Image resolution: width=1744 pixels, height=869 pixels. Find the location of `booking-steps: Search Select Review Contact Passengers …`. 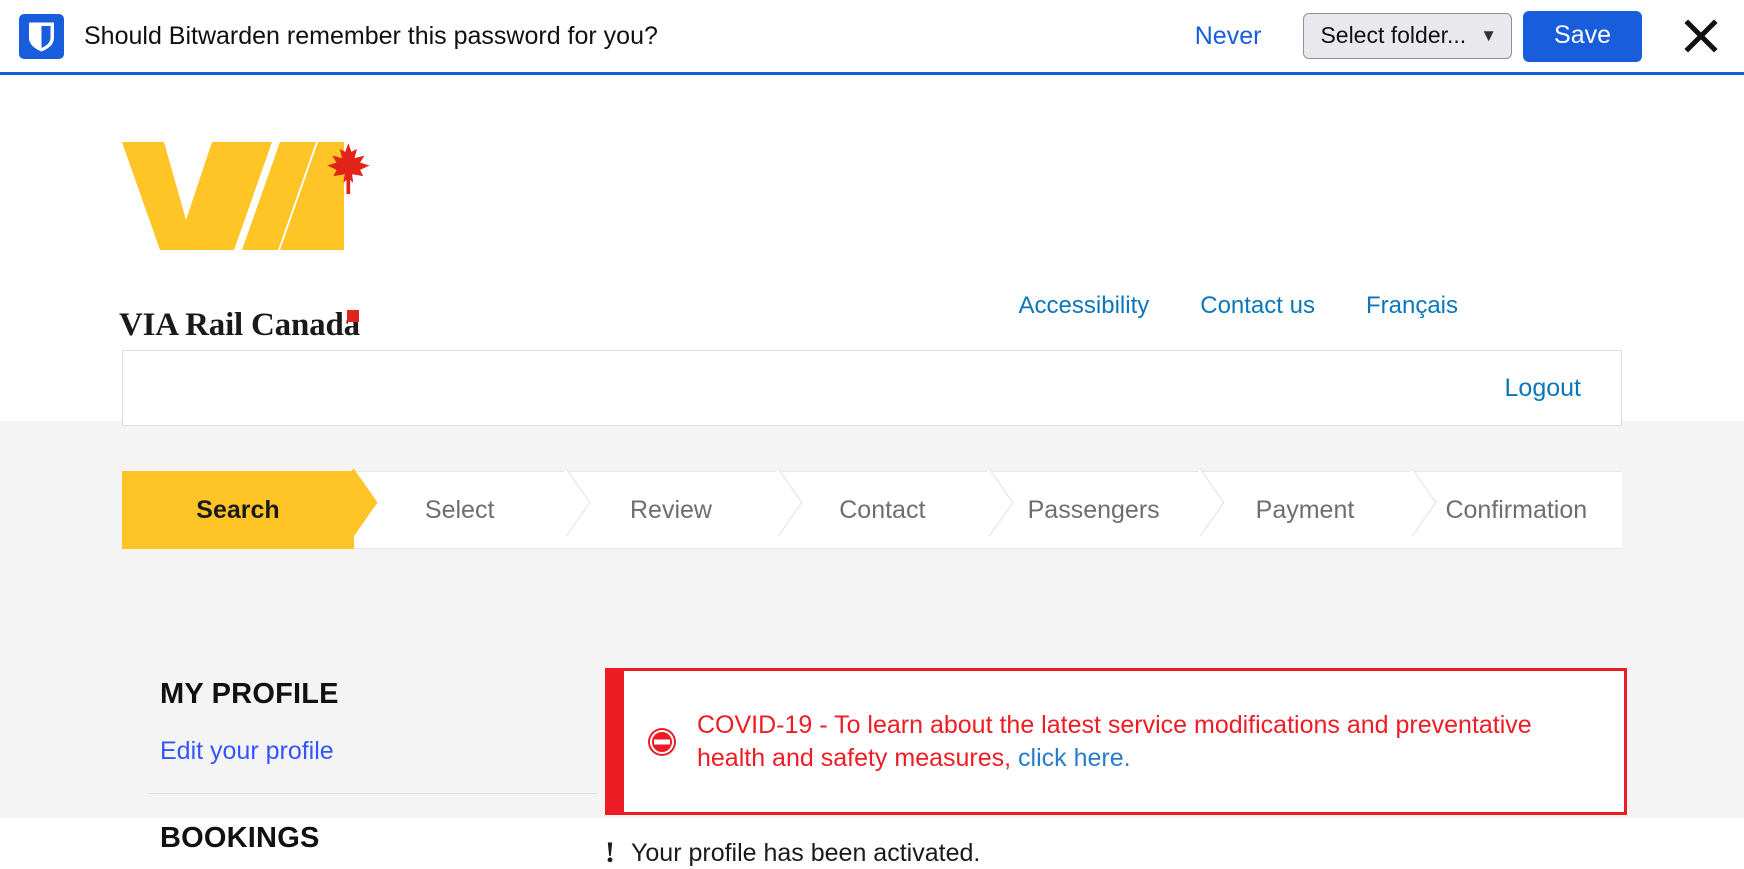

booking-steps: Search Select Review Contact Passengers … is located at coordinates (872, 510).